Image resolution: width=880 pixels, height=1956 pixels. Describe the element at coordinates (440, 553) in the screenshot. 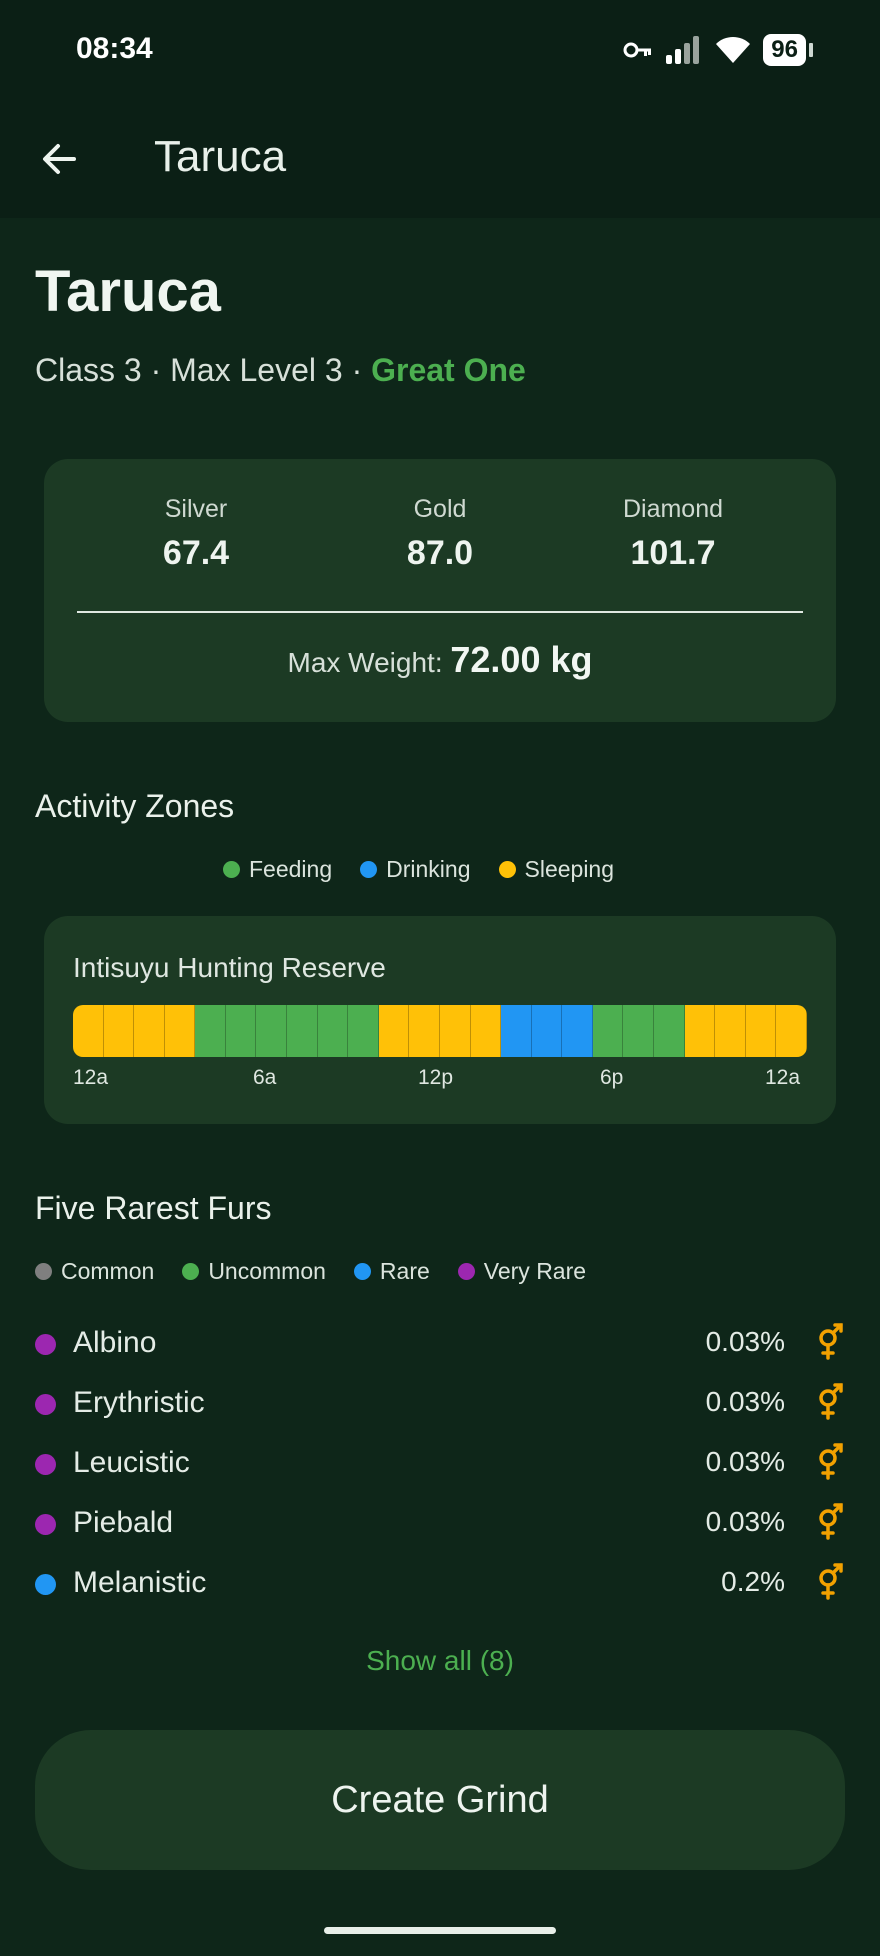

I see `gold-value: 87.0` at that location.